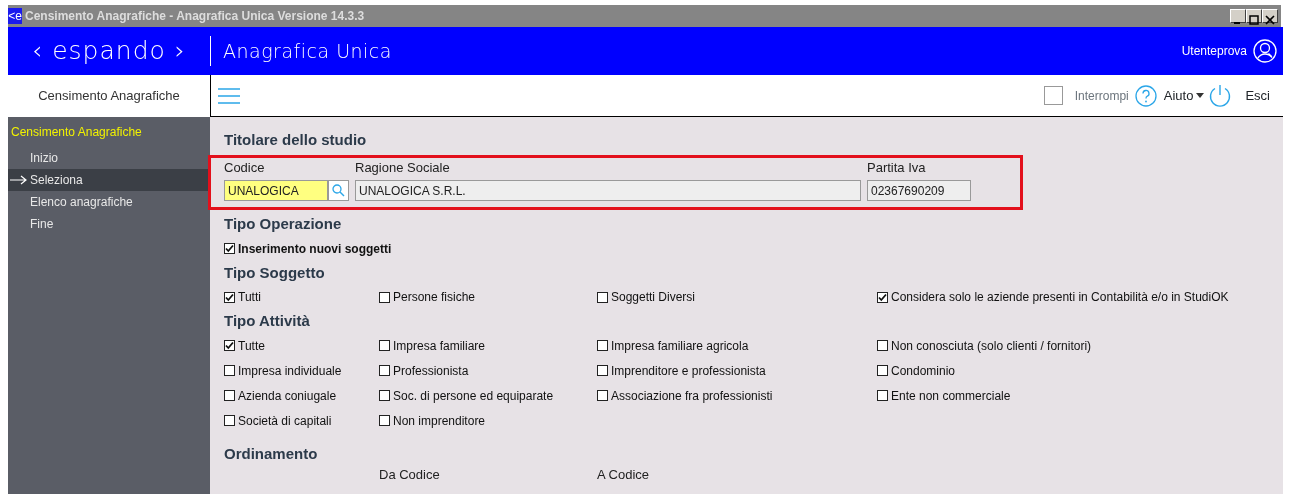  What do you see at coordinates (290, 371) in the screenshot?
I see `checkbox-label: Impresa individuale` at bounding box center [290, 371].